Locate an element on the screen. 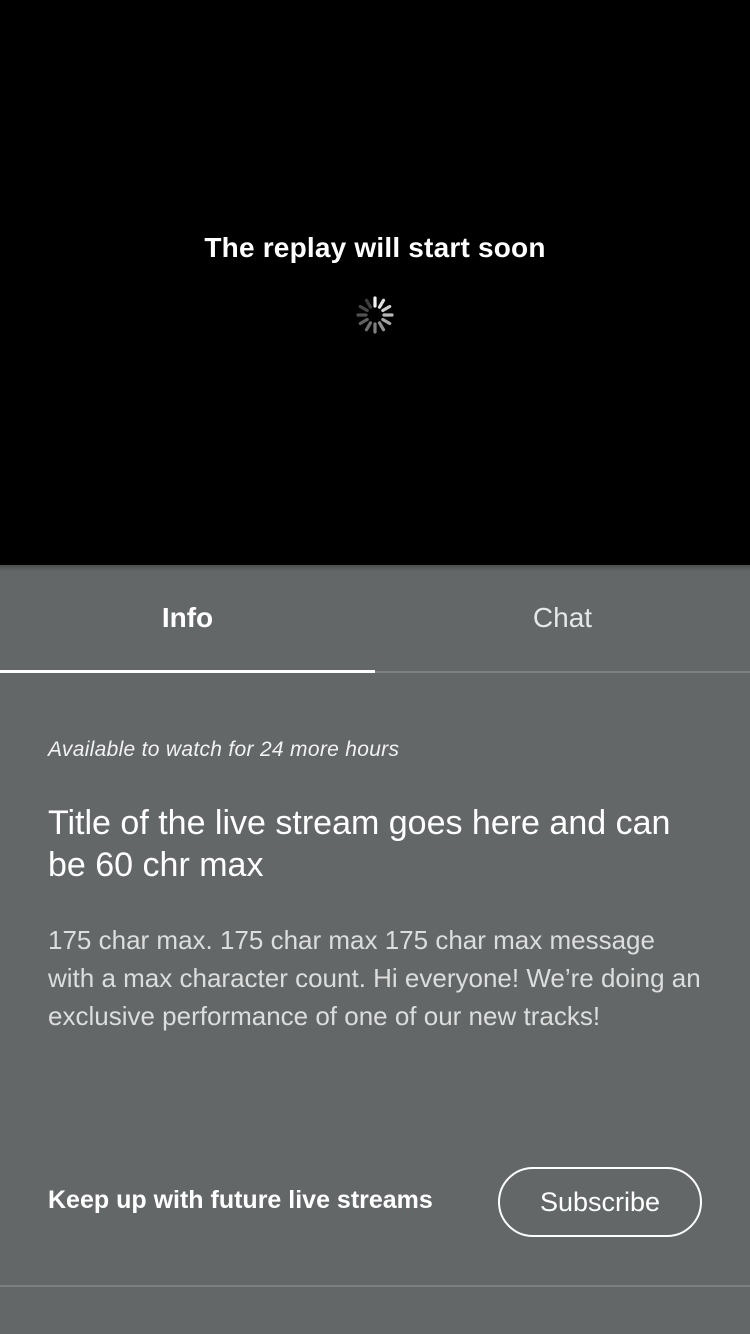  tab-chat: Chat is located at coordinates (562, 618).